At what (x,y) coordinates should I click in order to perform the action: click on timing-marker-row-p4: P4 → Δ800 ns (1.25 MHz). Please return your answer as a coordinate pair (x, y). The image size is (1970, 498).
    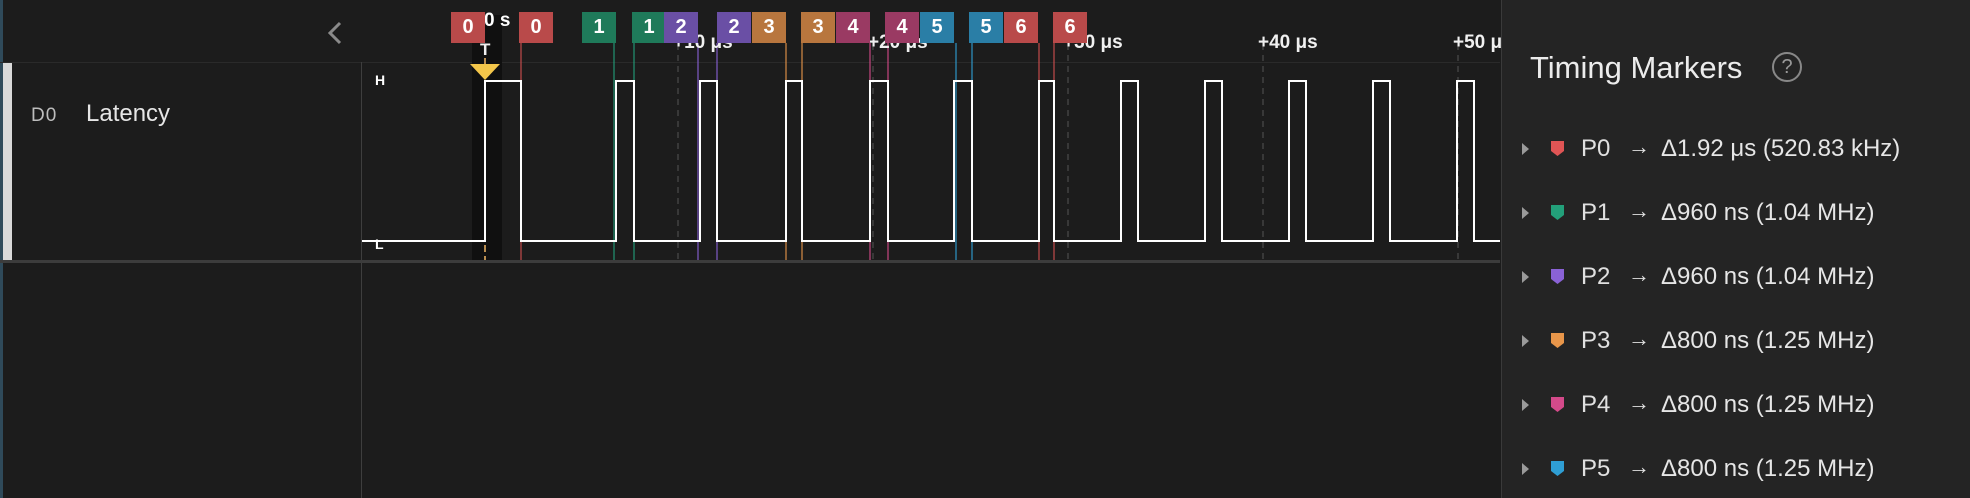
    Looking at the image, I should click on (1736, 407).